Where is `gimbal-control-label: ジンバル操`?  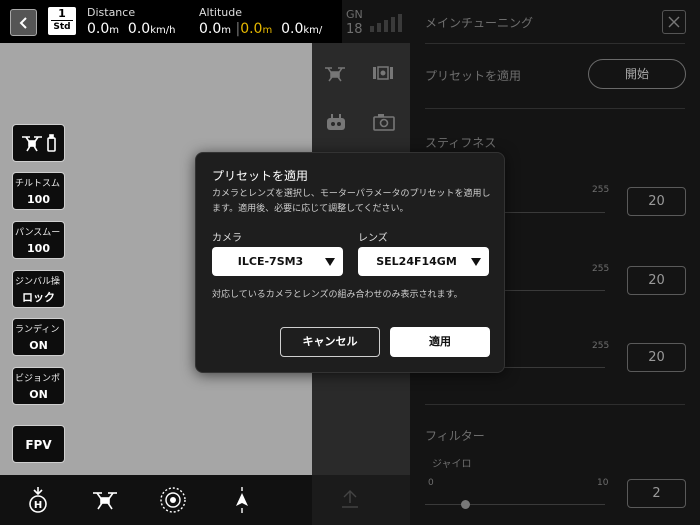 gimbal-control-label: ジンバル操 is located at coordinates (38, 282).